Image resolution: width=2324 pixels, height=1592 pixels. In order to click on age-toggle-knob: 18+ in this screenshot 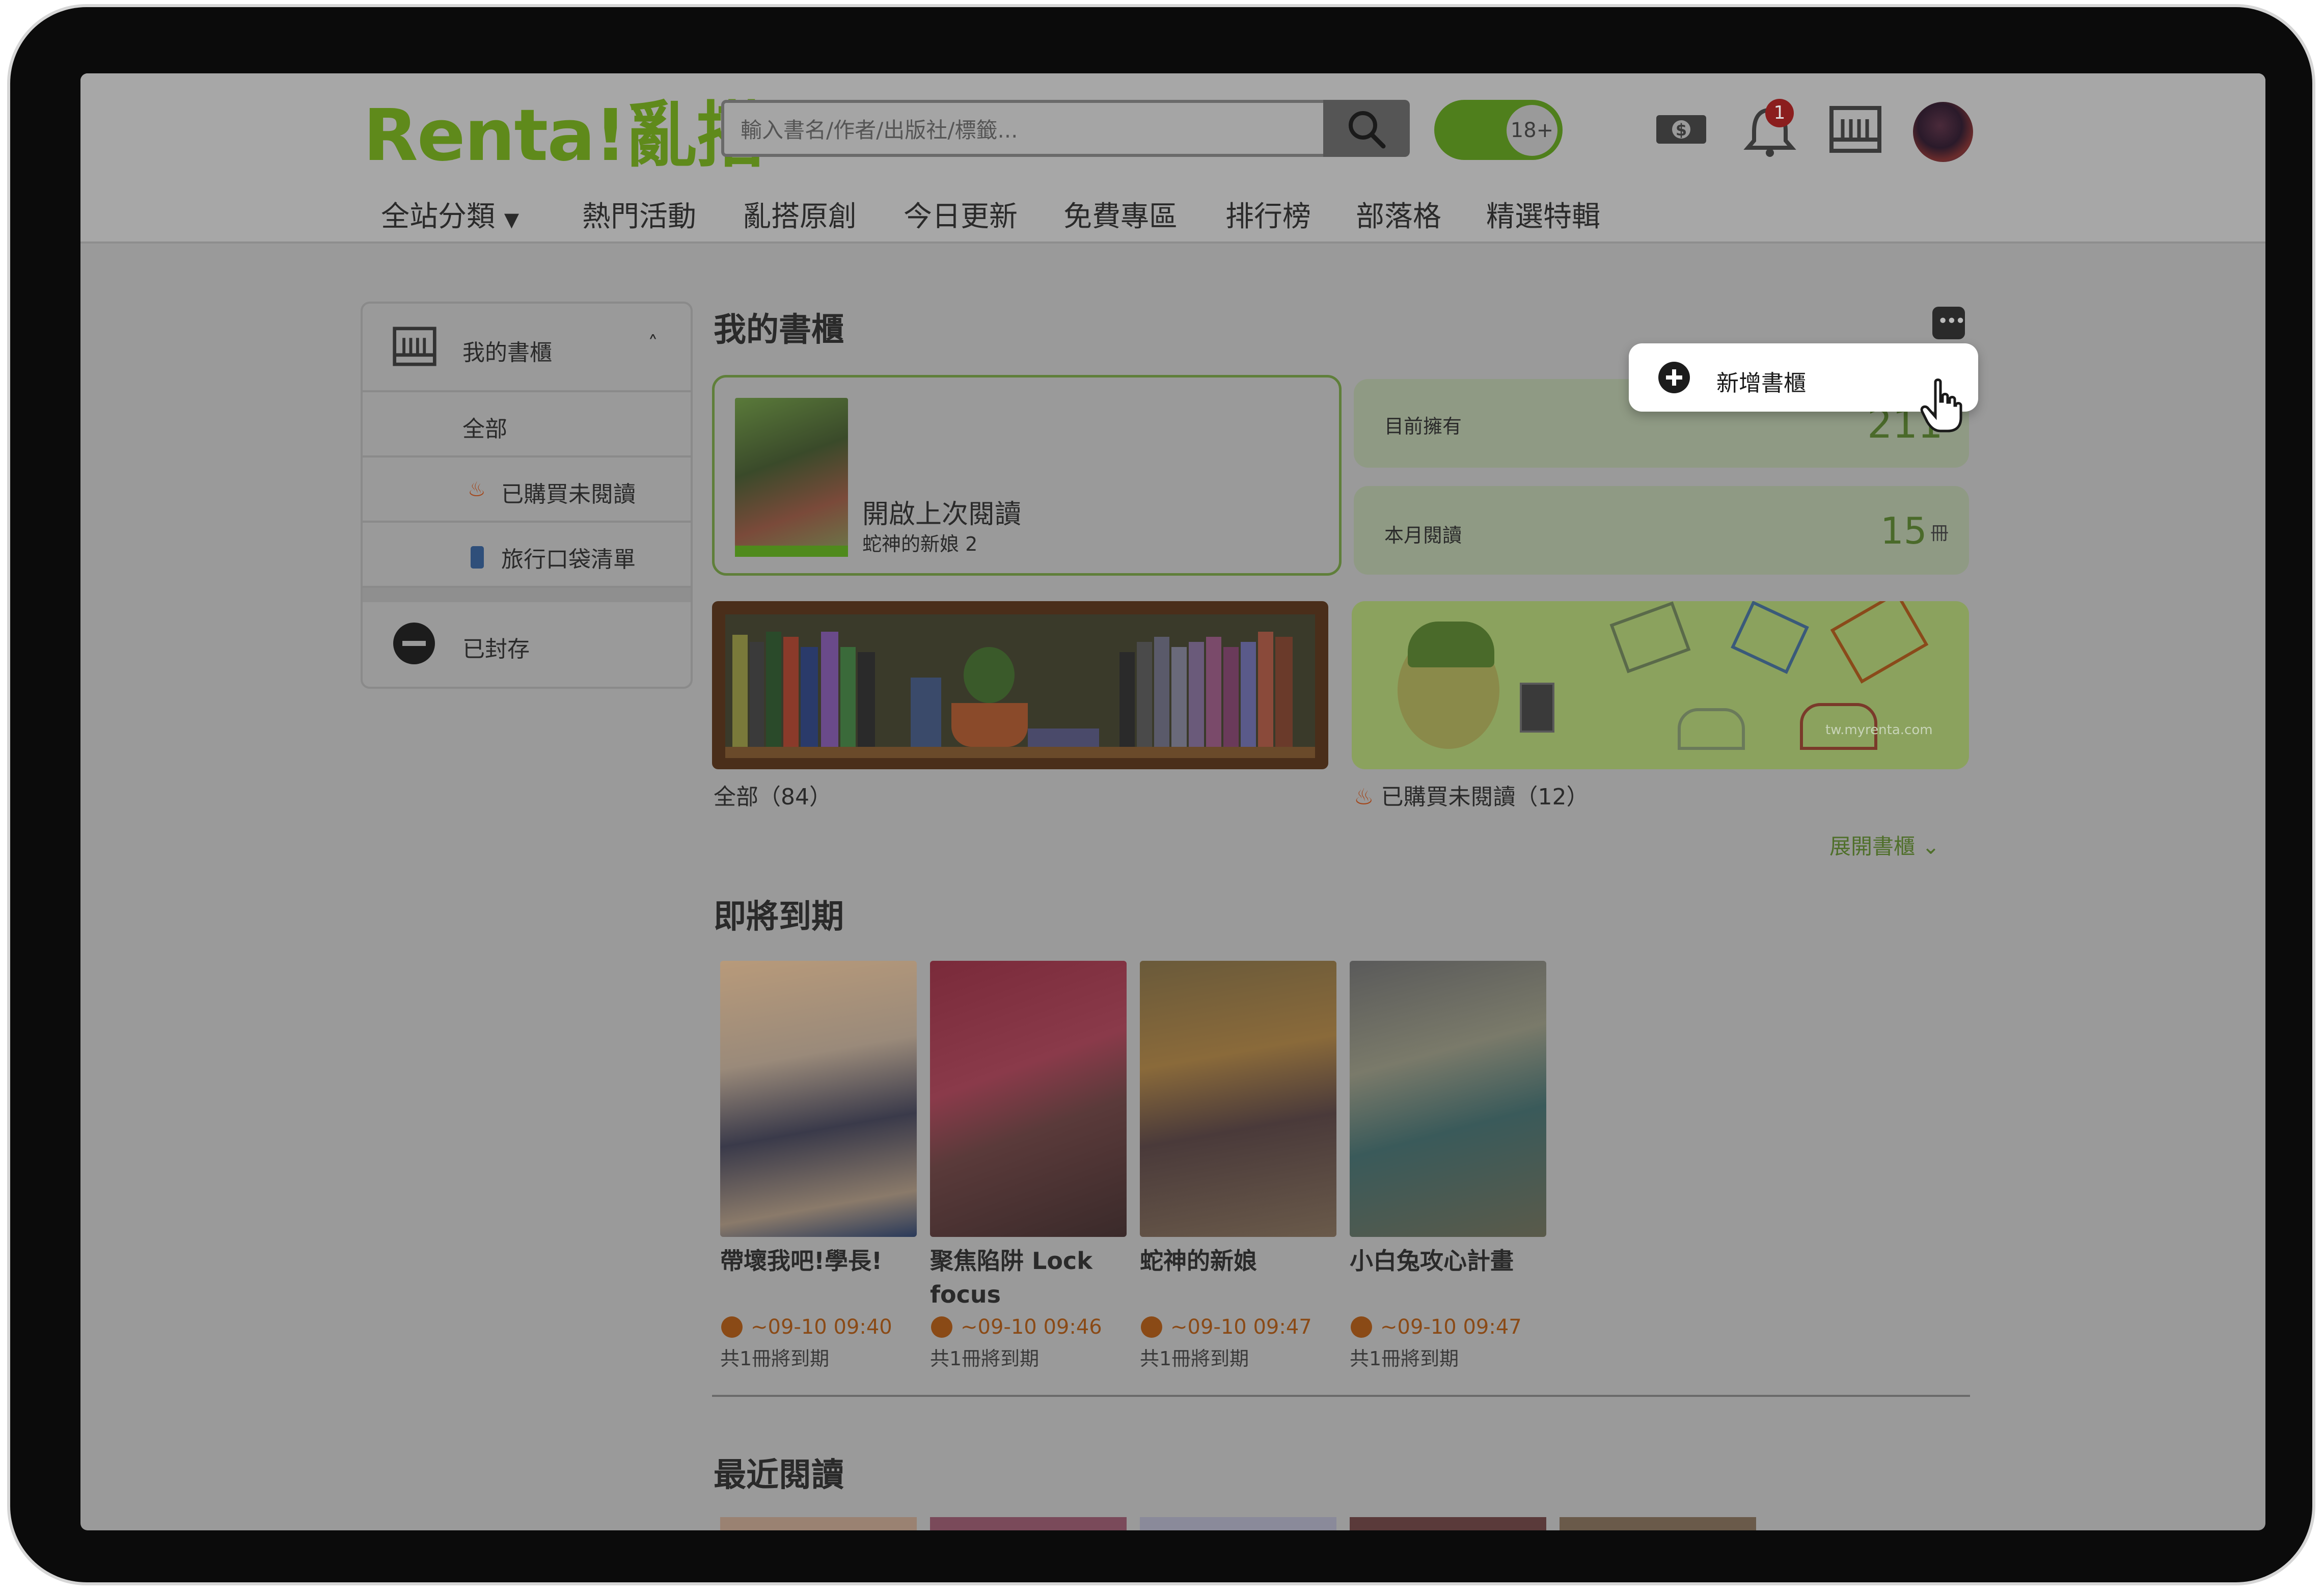, I will do `click(1532, 130)`.